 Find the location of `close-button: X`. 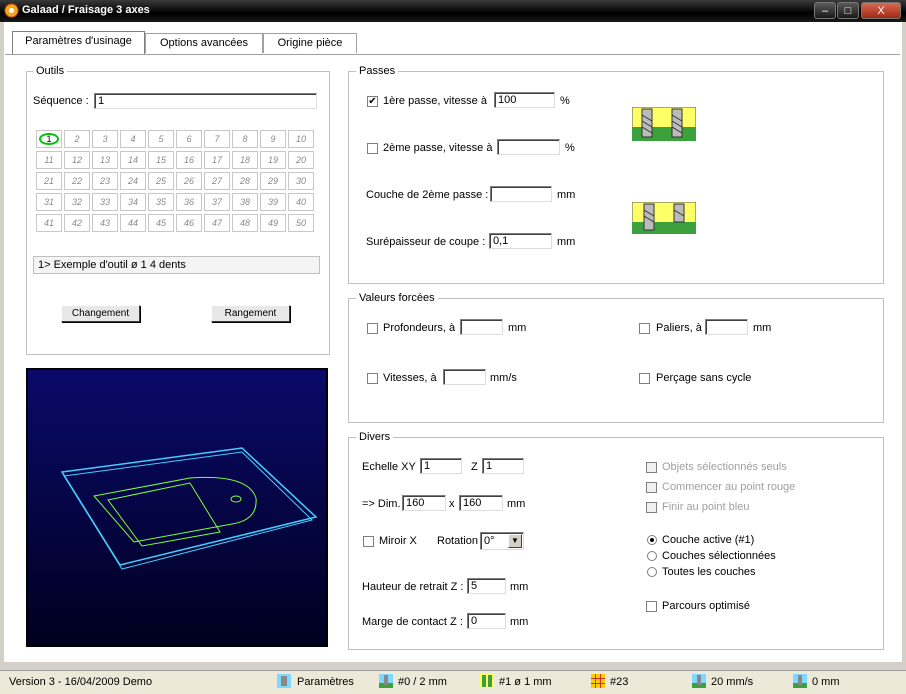

close-button: X is located at coordinates (881, 10).